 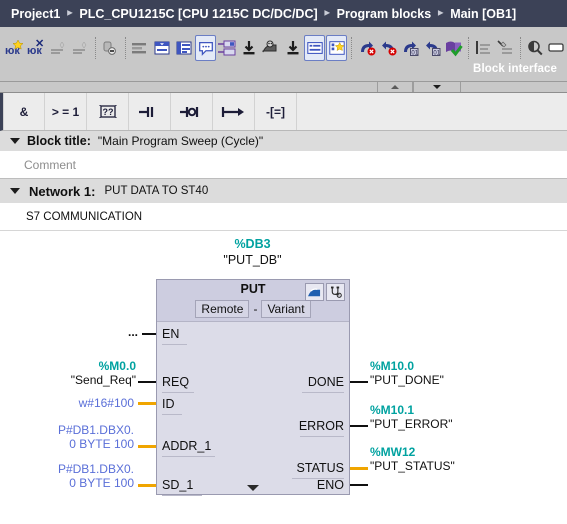 What do you see at coordinates (384, 14) in the screenshot?
I see `breadcrumb-item-program-blocks: Program blocks` at bounding box center [384, 14].